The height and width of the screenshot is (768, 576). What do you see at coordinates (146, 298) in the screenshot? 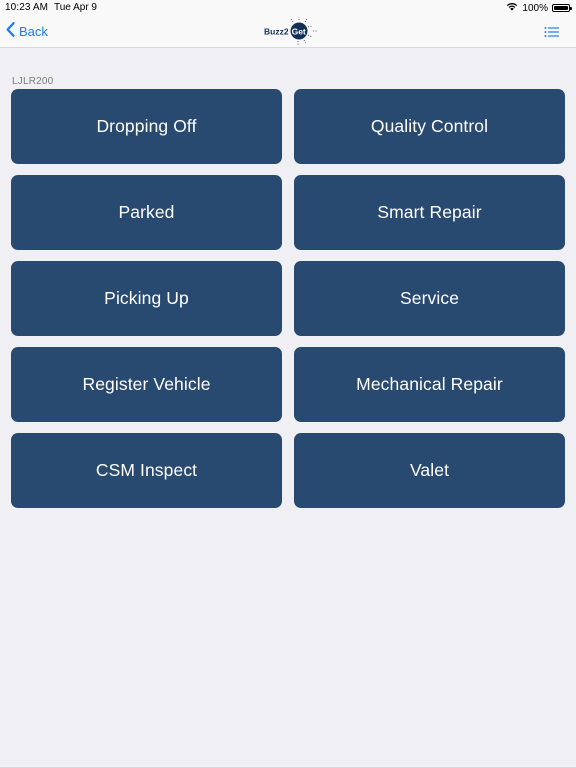
I see `tile-picking-up: Picking Up` at bounding box center [146, 298].